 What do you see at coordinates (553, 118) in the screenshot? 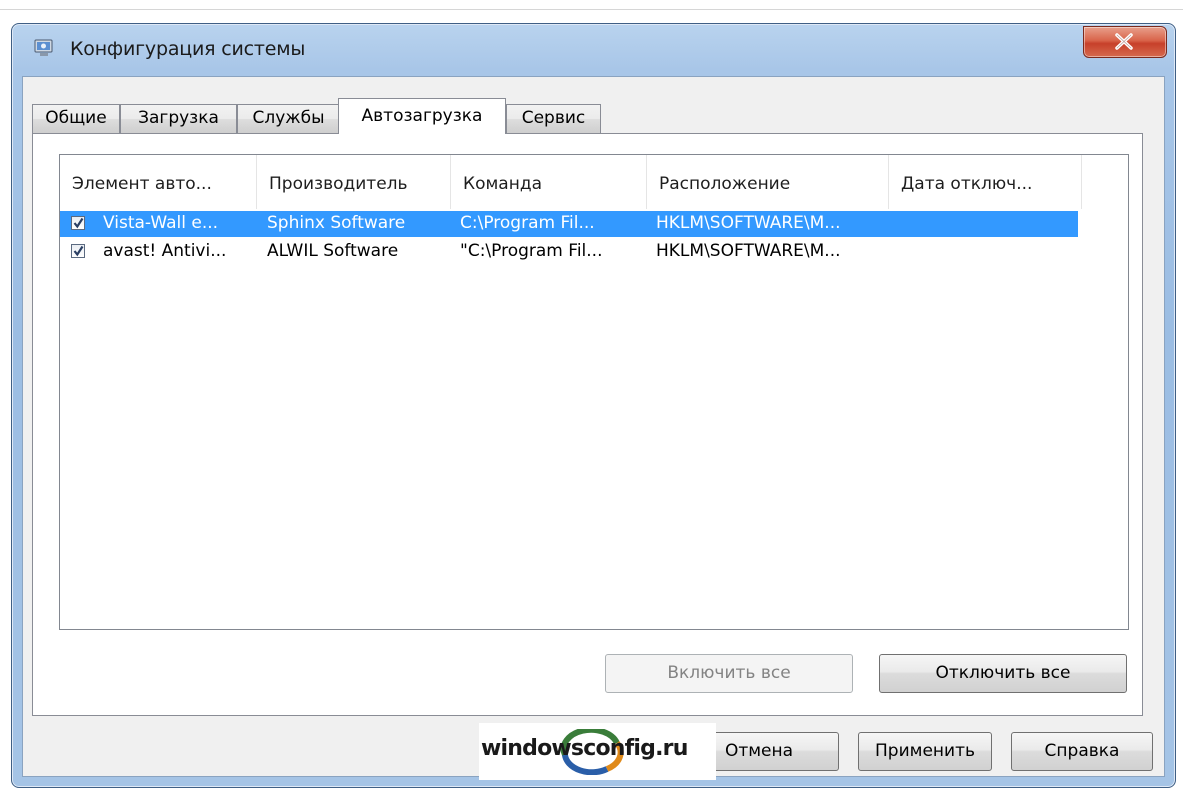
I see `tab-tools: Сервис` at bounding box center [553, 118].